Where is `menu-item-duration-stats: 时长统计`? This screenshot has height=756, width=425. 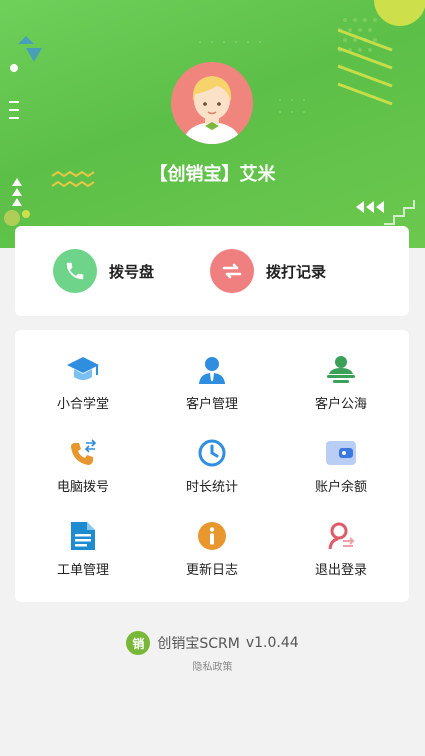
menu-item-duration-stats: 时长统计 is located at coordinates (212, 470).